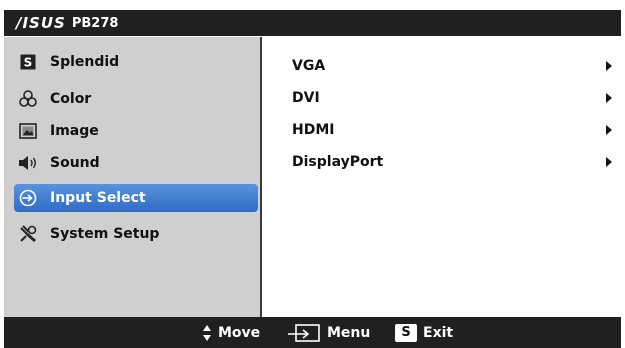  I want to click on footer-move-label: Move, so click(239, 332).